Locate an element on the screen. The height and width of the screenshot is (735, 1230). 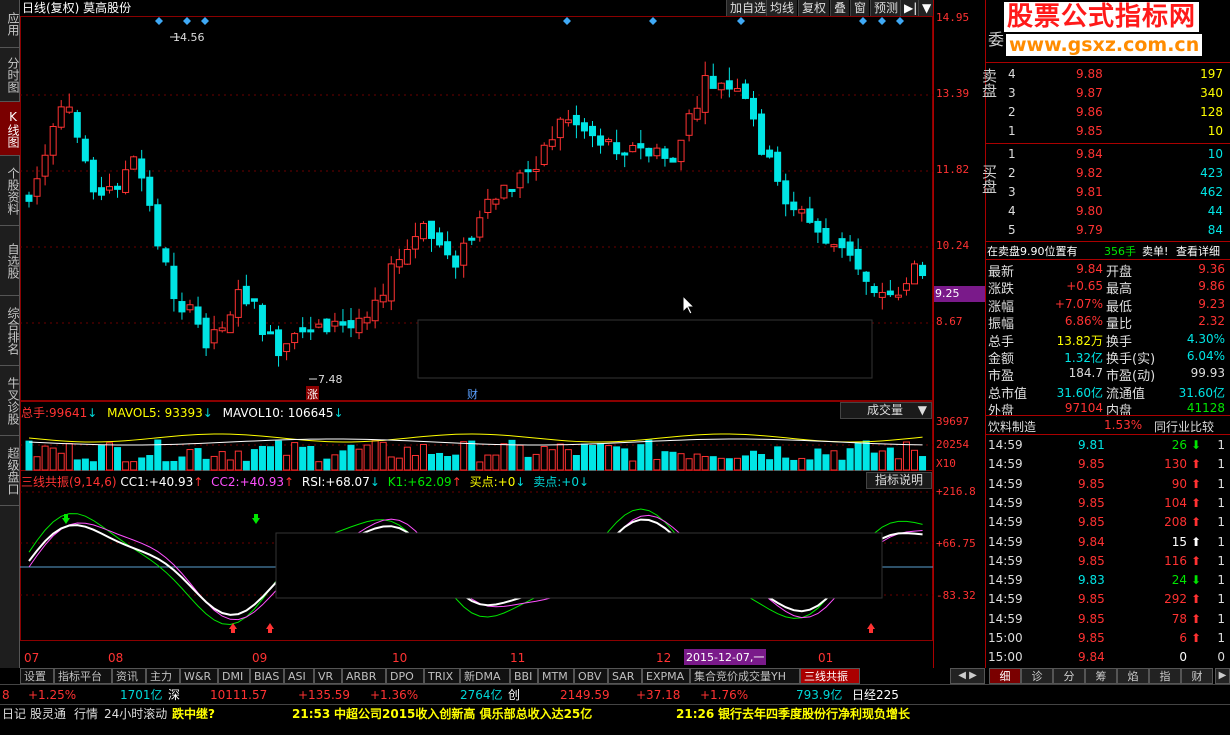
indicator-tab: ARBR is located at coordinates (364, 676).